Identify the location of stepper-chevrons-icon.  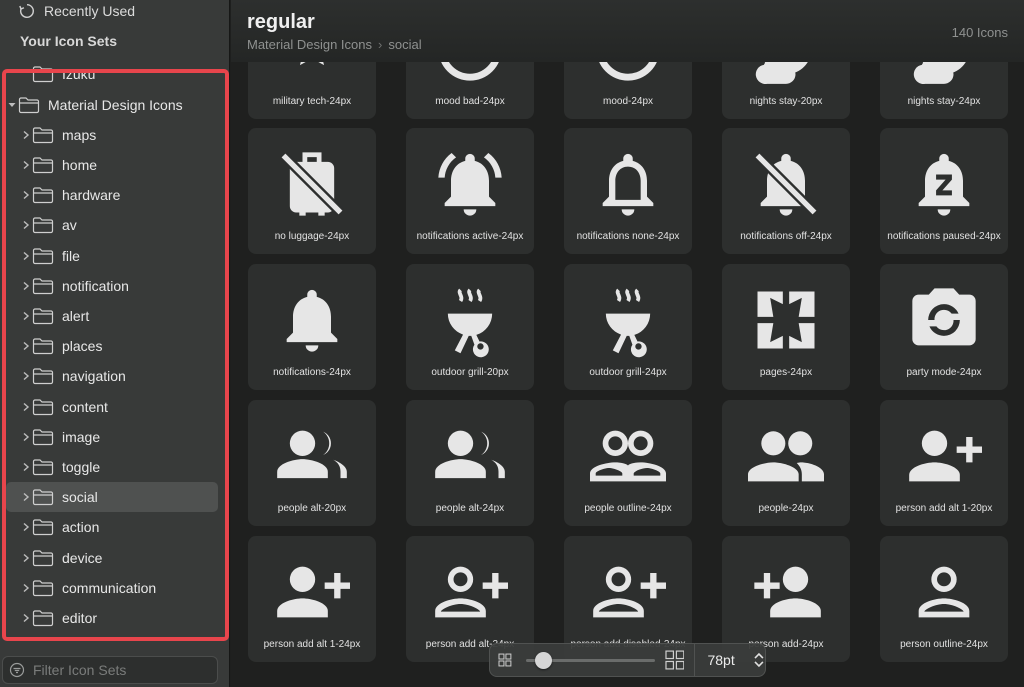
(759, 660).